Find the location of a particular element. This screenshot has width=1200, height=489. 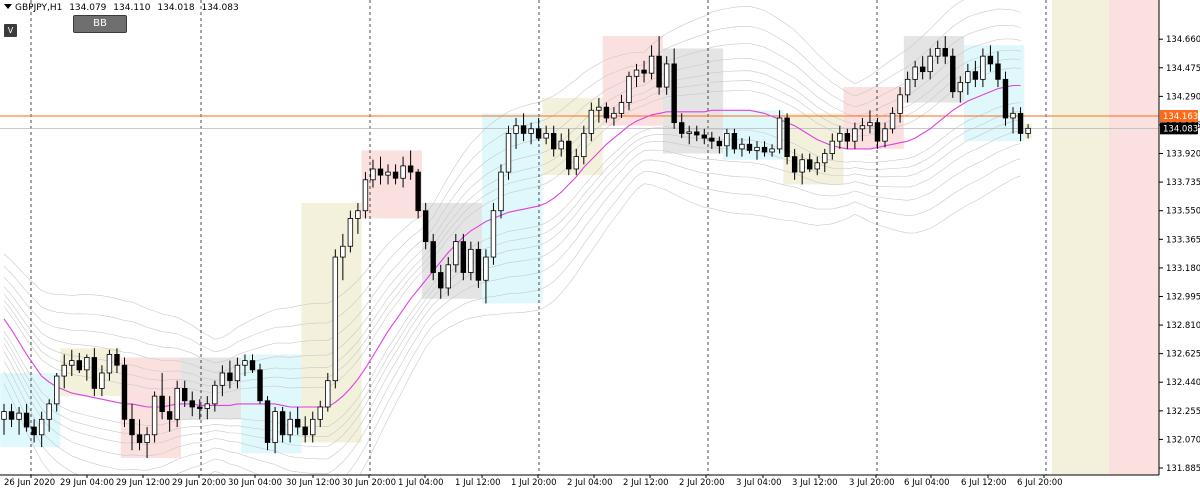

x-tick-label: 1 Jul 12:00 is located at coordinates (478, 483).